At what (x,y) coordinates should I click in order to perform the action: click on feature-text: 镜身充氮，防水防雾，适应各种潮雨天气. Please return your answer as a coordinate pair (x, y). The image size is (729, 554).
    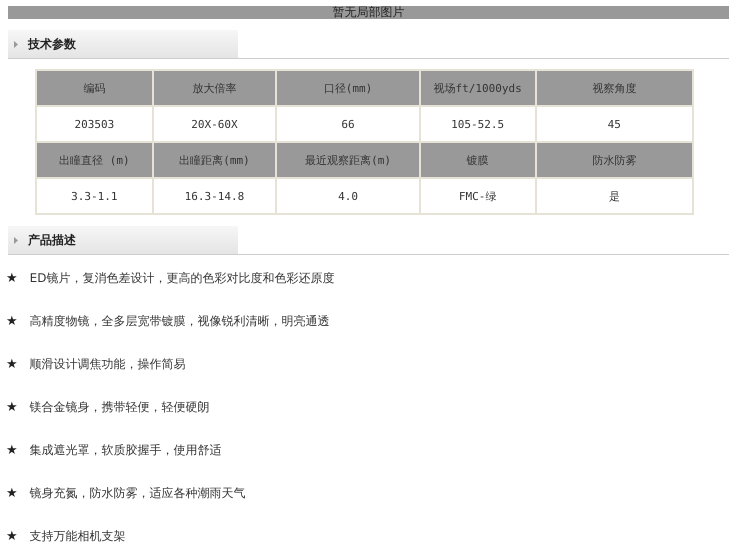
    Looking at the image, I should click on (138, 493).